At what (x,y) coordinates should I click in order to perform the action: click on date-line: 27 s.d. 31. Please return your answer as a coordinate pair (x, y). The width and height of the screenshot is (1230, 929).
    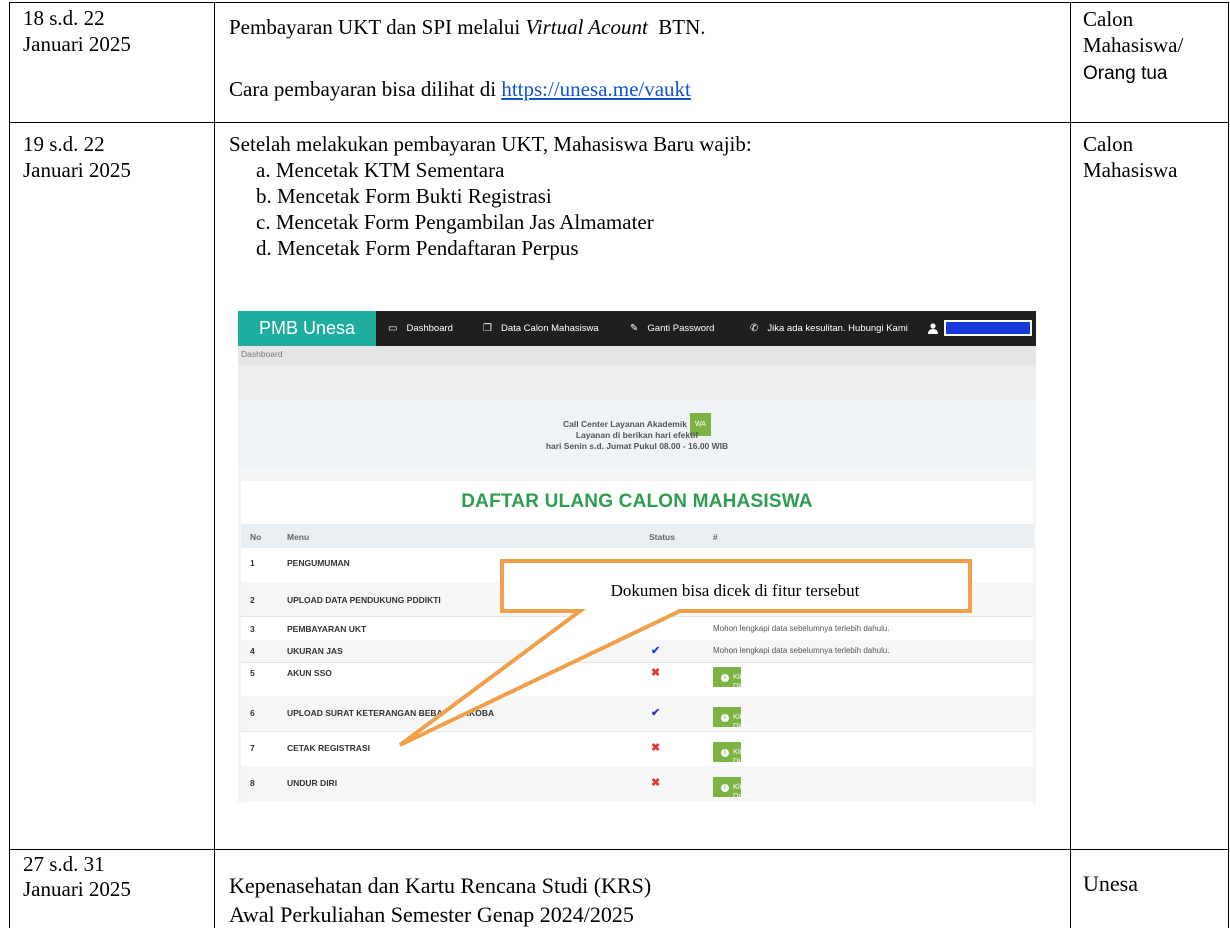
    Looking at the image, I should click on (64, 864).